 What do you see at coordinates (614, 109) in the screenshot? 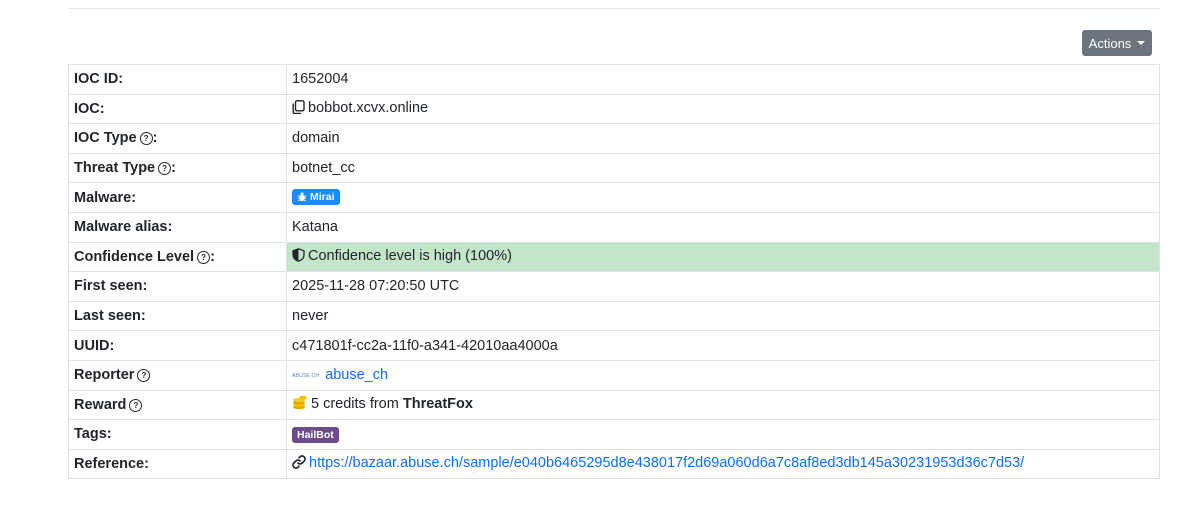
I see `row-ioc: IOC: bobbot.xcvx.online` at bounding box center [614, 109].